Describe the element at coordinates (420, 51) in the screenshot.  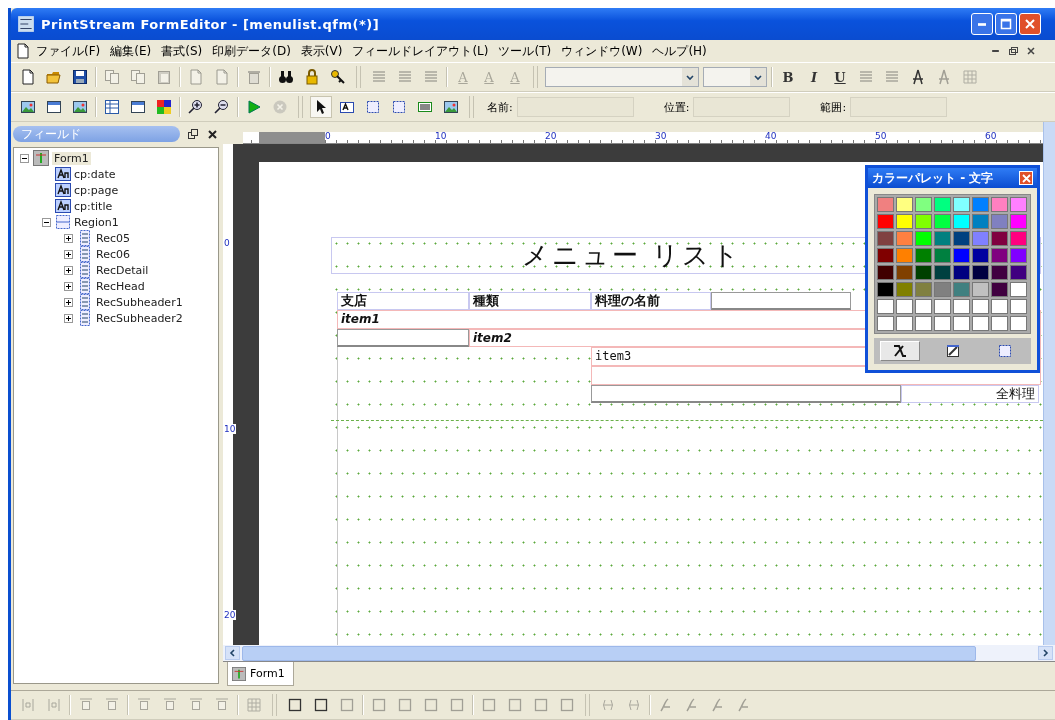
I see `menu-item: フィールドレイアウト(L)` at that location.